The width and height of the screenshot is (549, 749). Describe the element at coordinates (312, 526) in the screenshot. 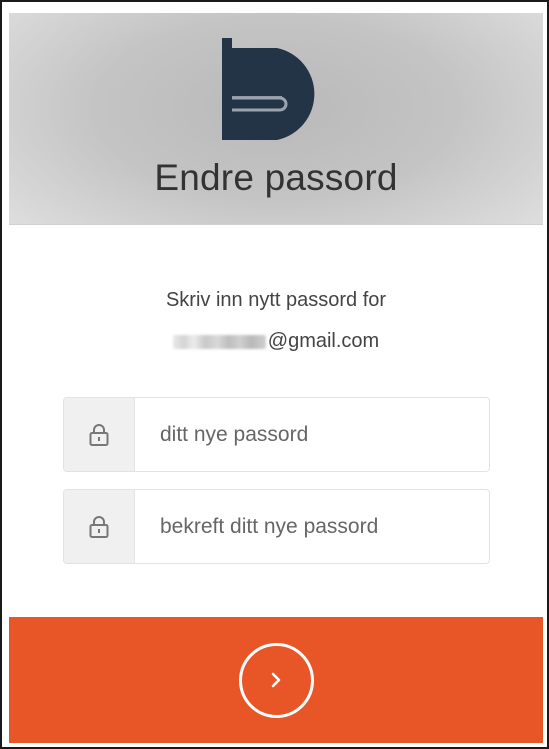

I see `confirm-password-input` at that location.